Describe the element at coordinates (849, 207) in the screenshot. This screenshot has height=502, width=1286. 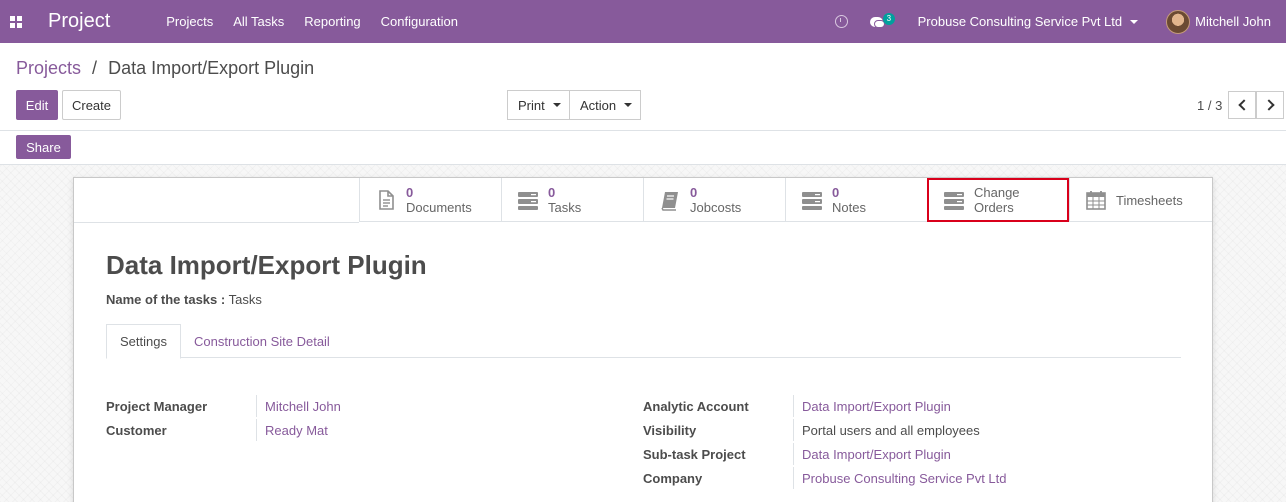
I see `notes-label: Notes` at that location.